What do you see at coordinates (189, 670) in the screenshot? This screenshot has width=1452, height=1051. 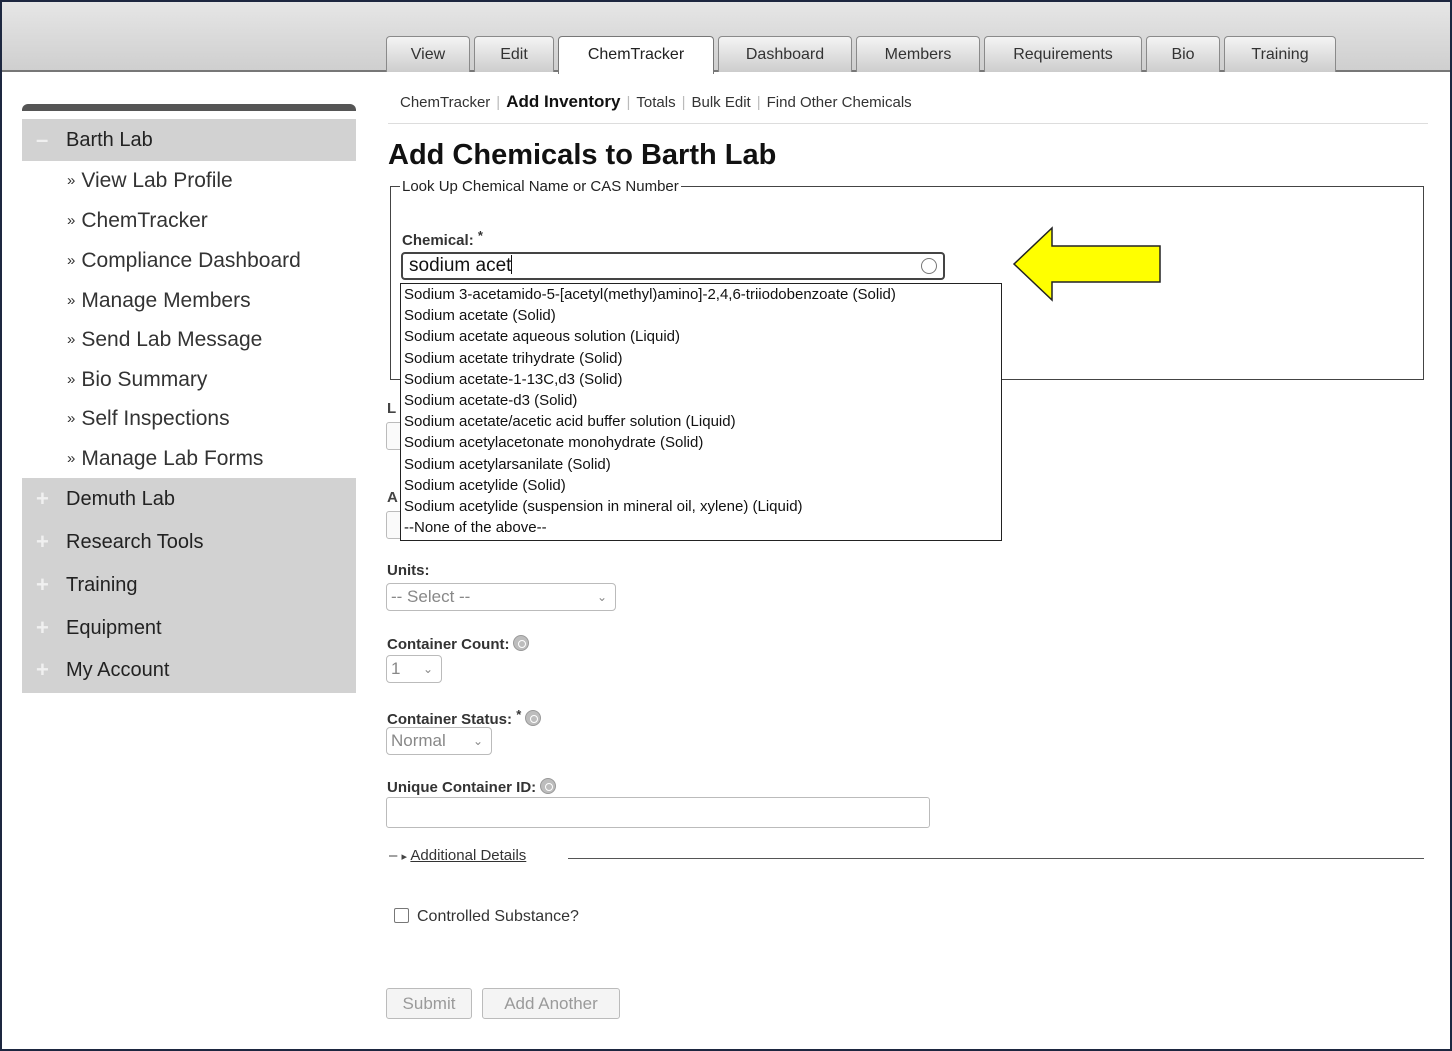 I see `sidebar-section-my-account: + My Account` at bounding box center [189, 670].